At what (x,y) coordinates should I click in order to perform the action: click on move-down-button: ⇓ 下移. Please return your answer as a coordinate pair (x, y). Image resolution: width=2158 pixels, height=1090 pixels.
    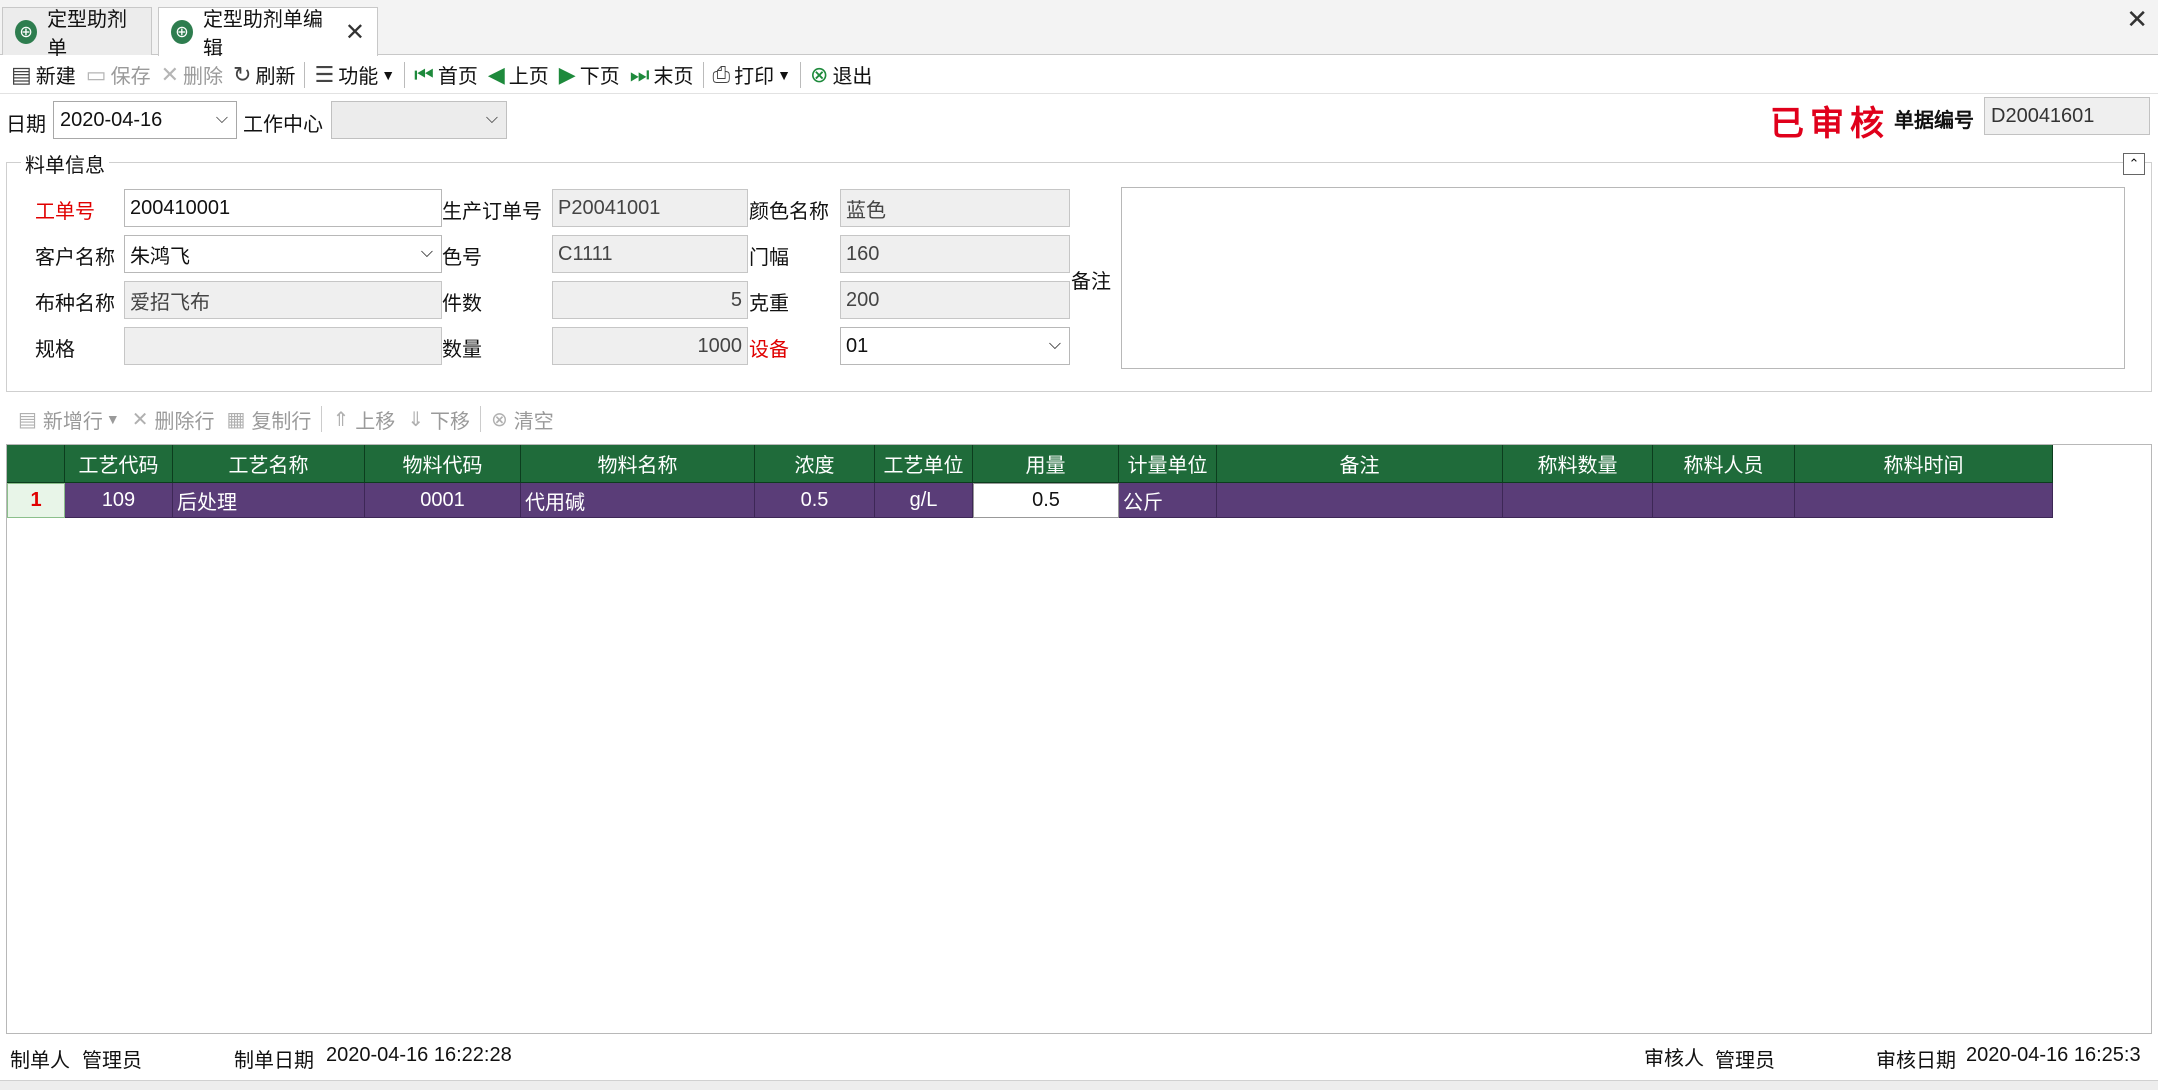
    Looking at the image, I should click on (438, 419).